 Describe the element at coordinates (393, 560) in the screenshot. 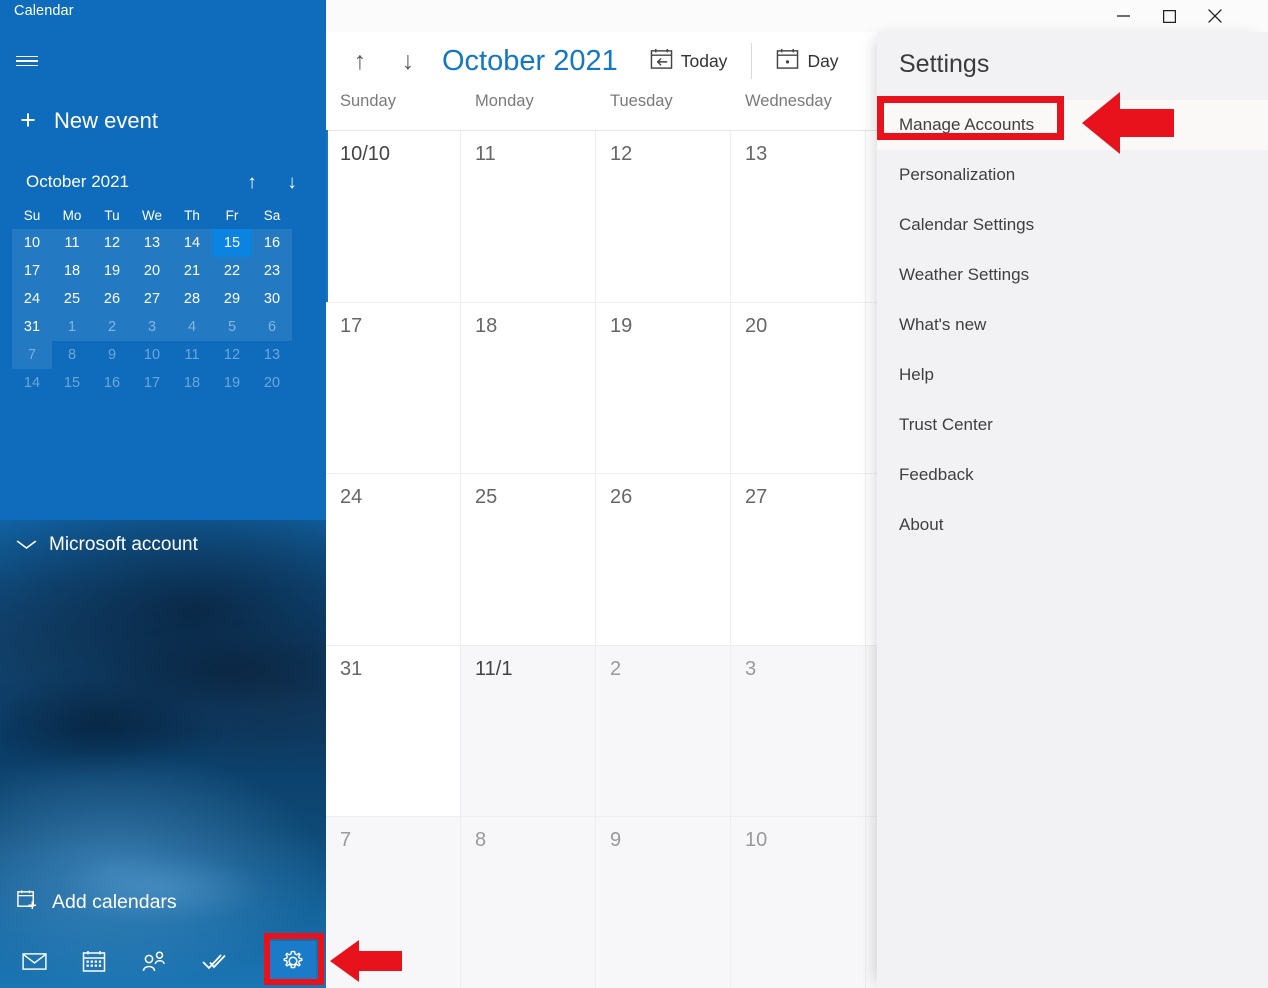

I see `calendar-day-cell: 24` at that location.